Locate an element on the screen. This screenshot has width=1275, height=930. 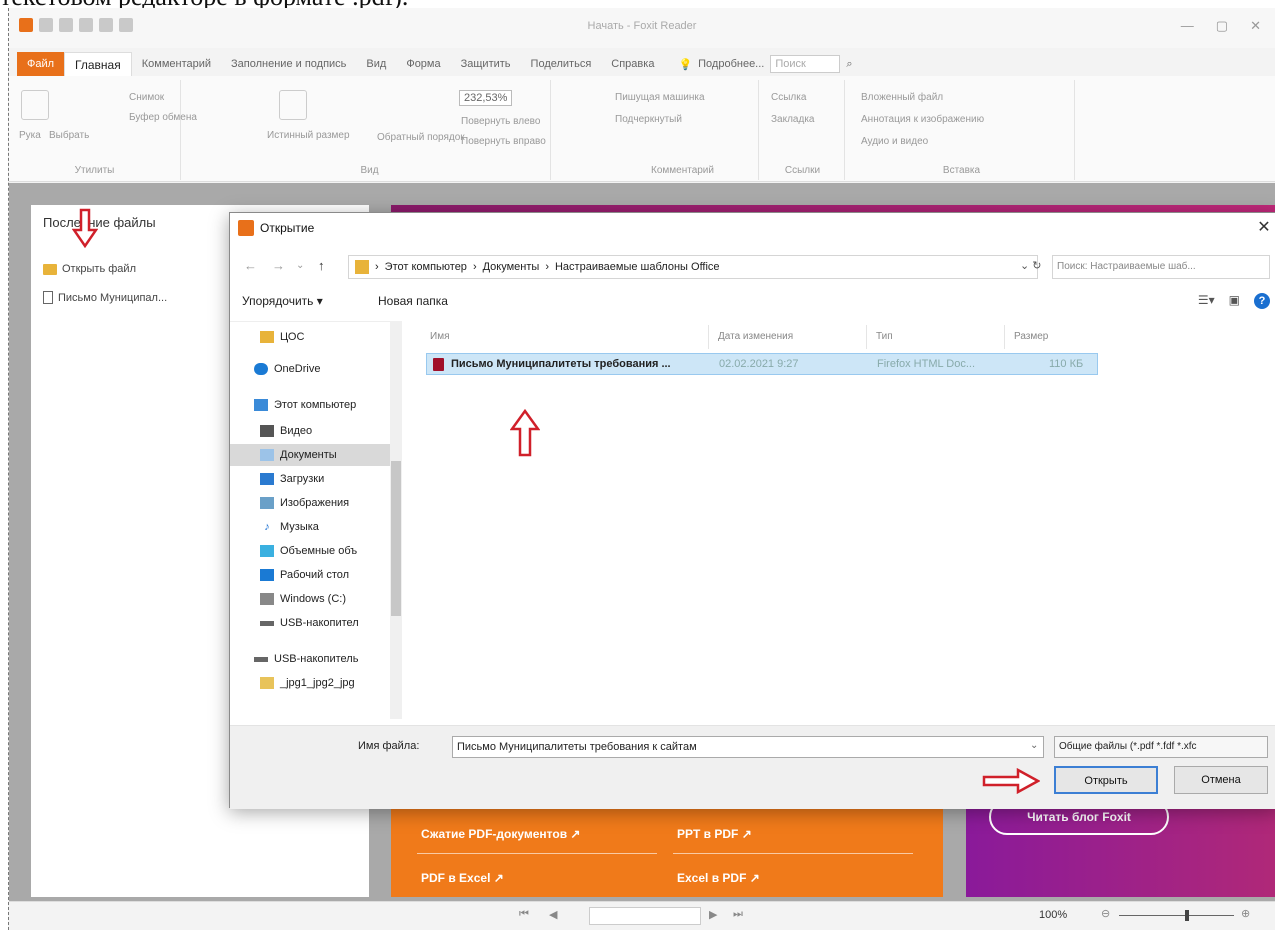
nav-item-cos: ЦОС is located at coordinates (310, 337).